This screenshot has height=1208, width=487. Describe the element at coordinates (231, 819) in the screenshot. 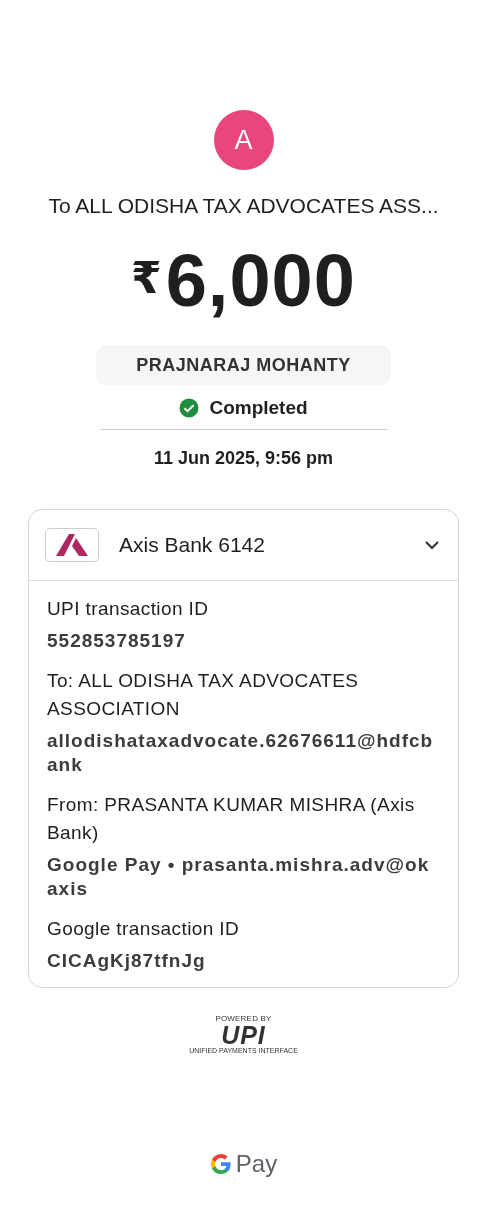

I see `detail-label: From: PRASANTA KUMAR MISHRA (Axis Bank)` at that location.